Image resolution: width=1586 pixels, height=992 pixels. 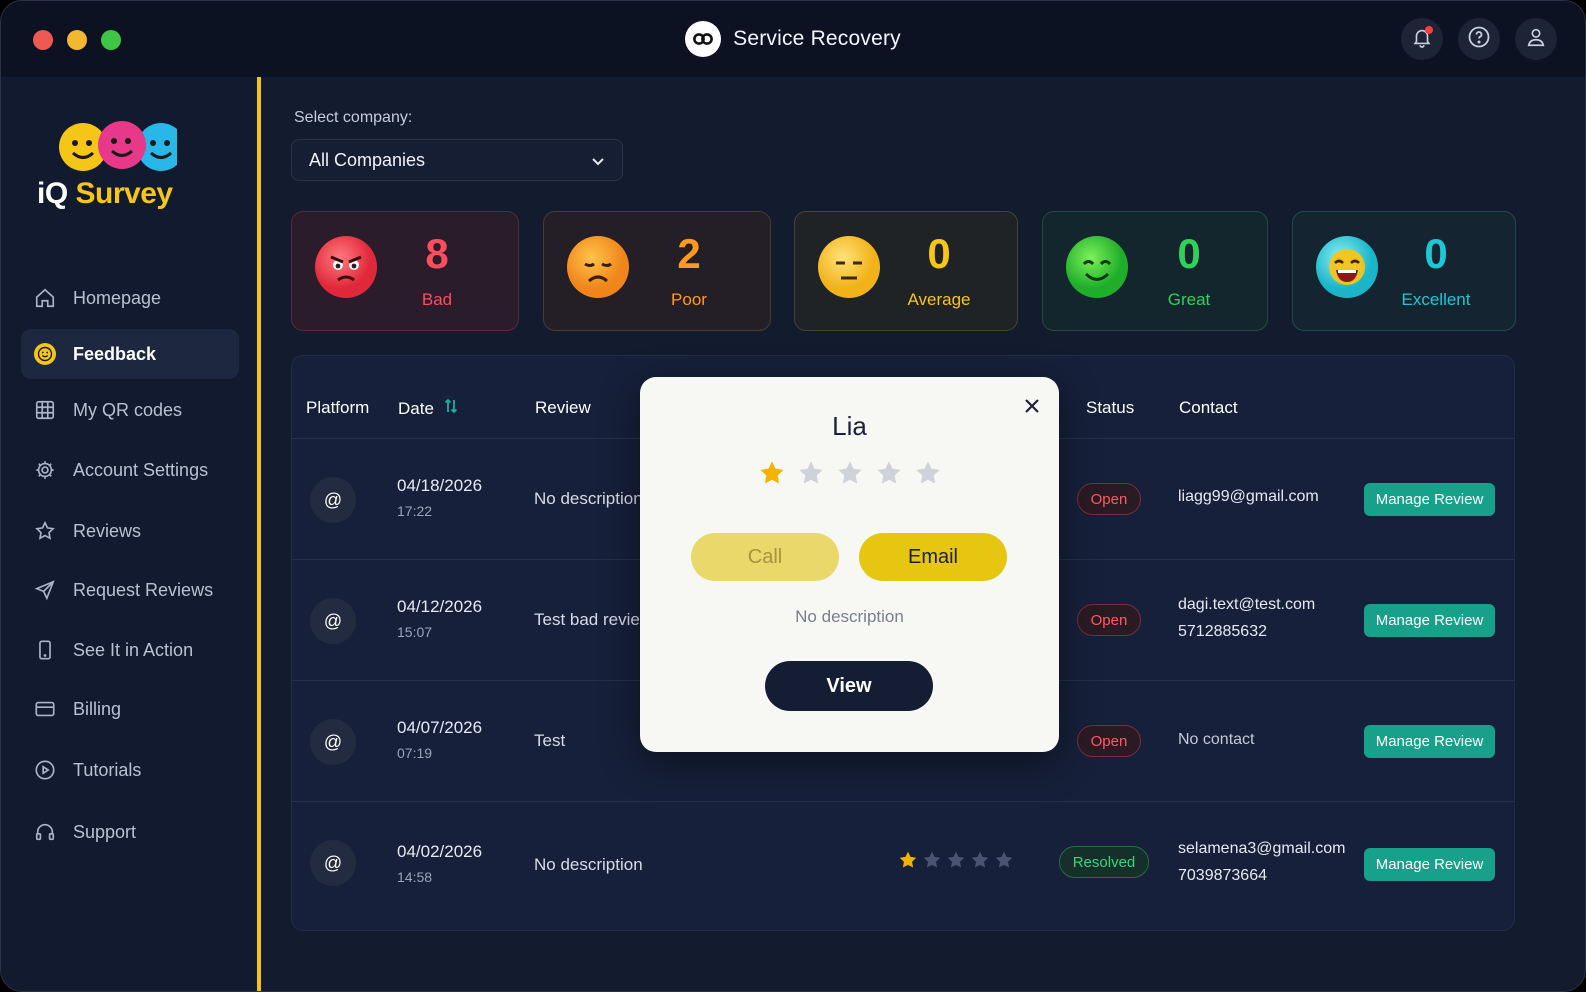 What do you see at coordinates (353, 117) in the screenshot?
I see `select-company-label: Select company:` at bounding box center [353, 117].